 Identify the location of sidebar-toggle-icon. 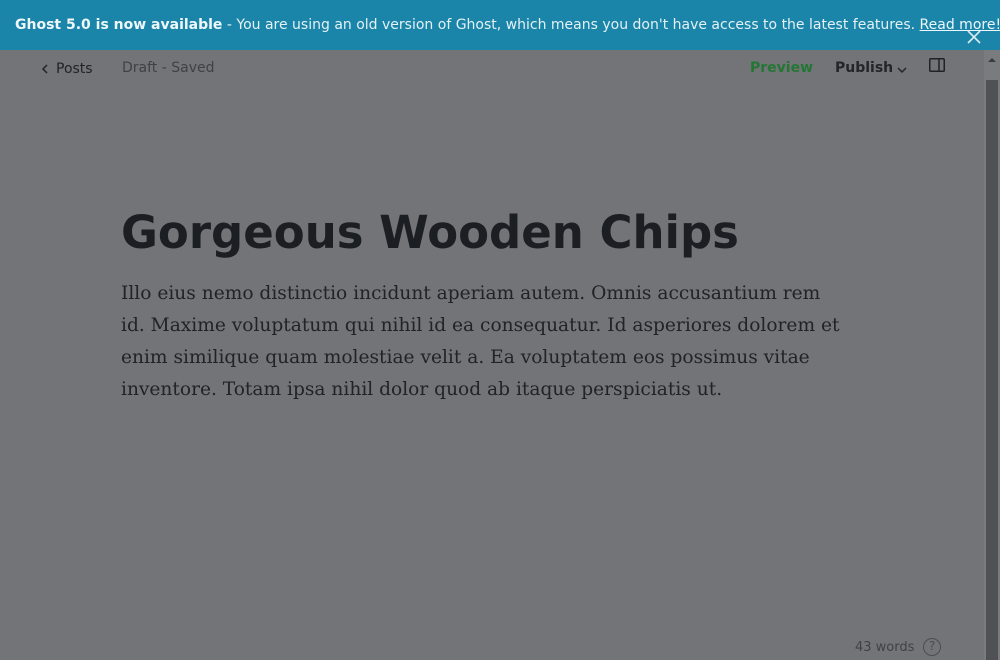
(937, 64).